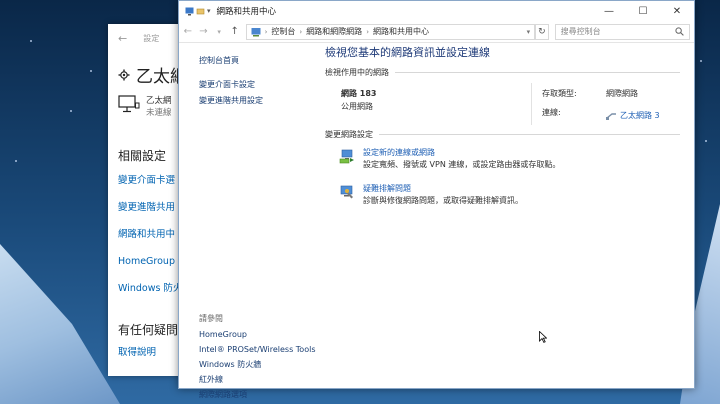 The image size is (720, 404). I want to click on search-box: 搜尋控制台, so click(622, 31).